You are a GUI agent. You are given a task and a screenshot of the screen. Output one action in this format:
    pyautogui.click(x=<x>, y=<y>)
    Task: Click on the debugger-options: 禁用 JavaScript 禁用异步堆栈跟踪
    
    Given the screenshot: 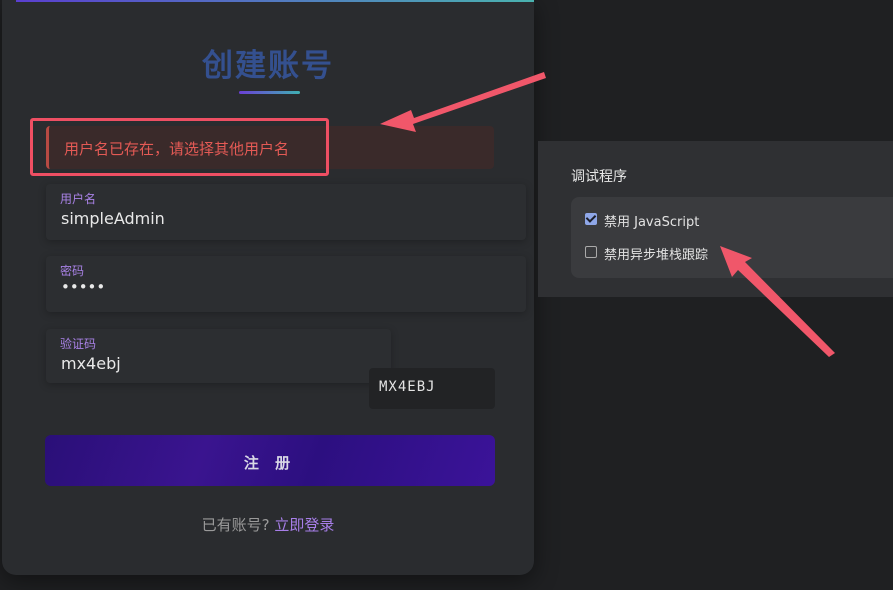 What is the action you would take?
    pyautogui.click(x=732, y=237)
    